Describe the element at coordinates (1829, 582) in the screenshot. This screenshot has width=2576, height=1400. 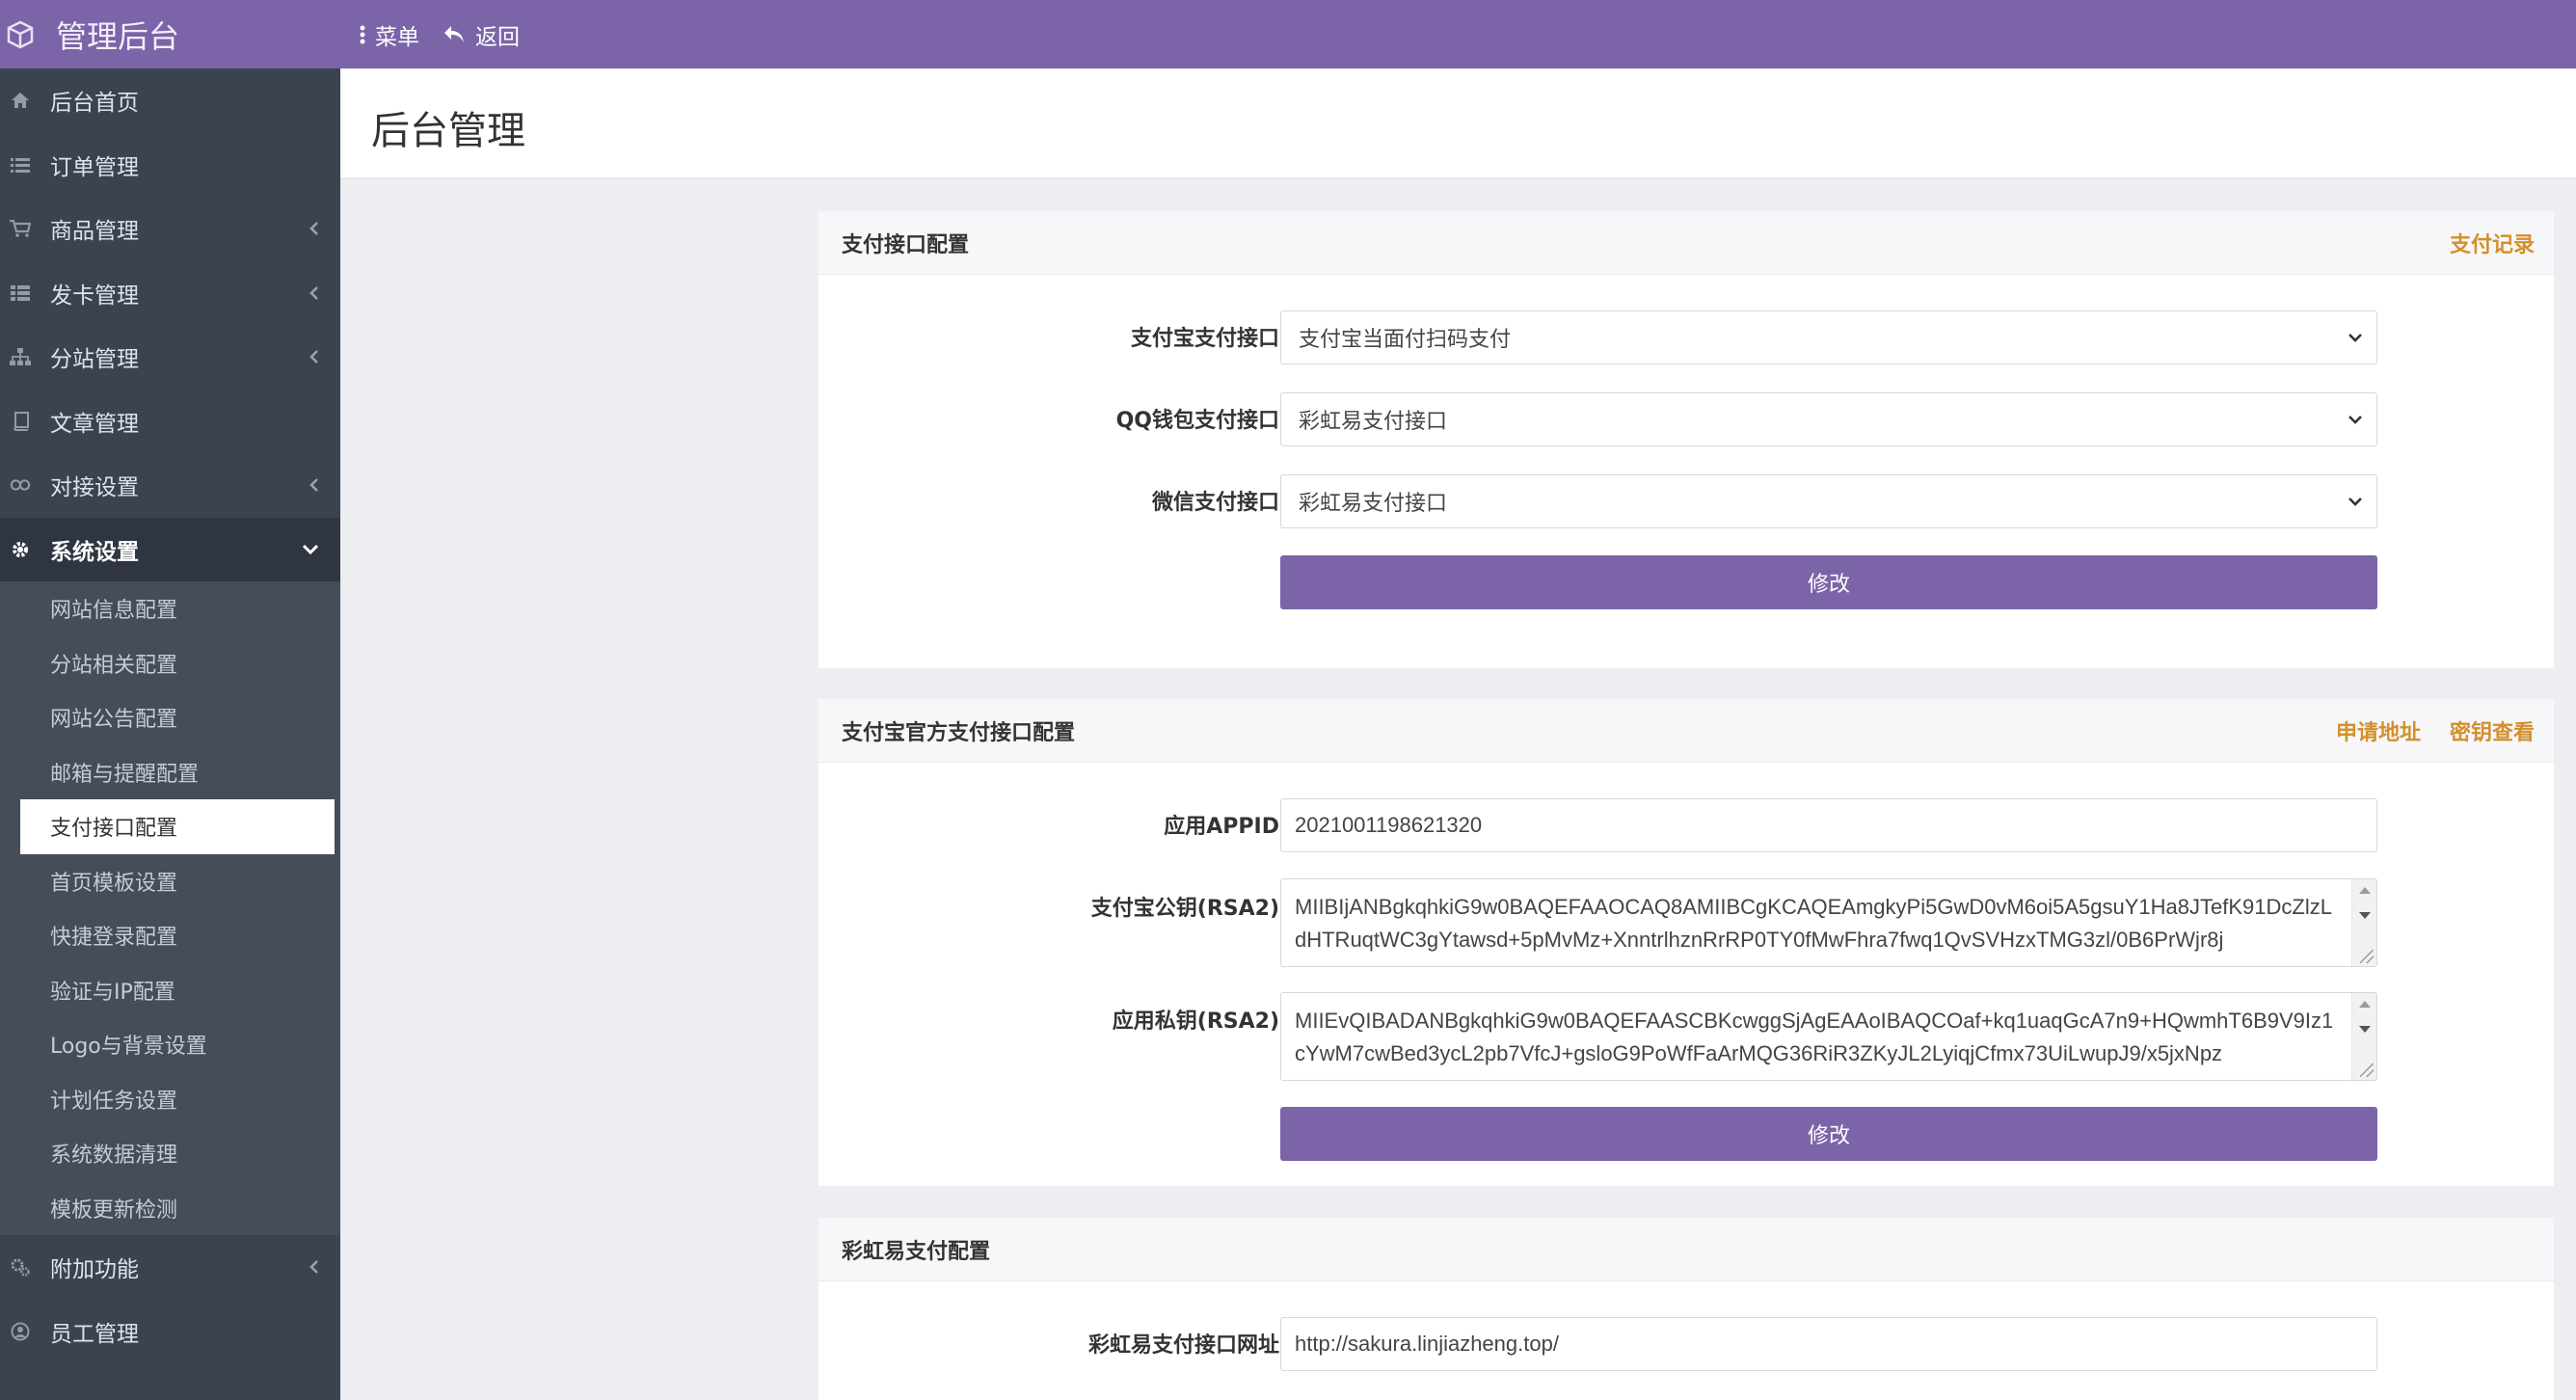
I see `payment-config-submit-button: 修改` at that location.